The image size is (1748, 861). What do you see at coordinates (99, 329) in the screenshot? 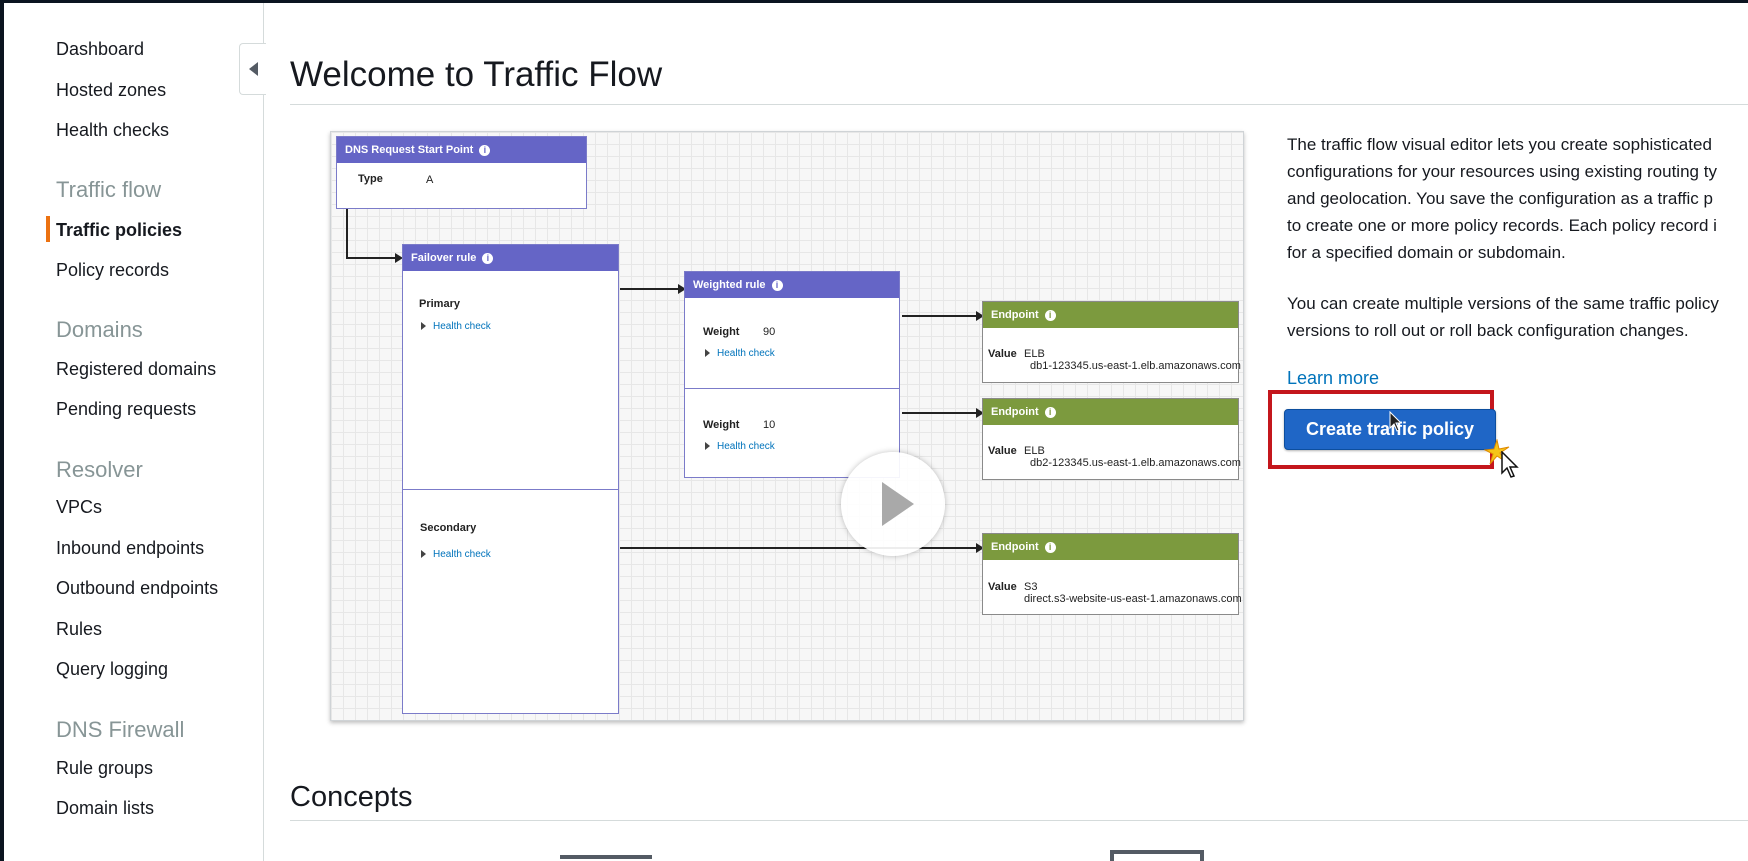
I see `sidebar-section-domains: Domains` at bounding box center [99, 329].